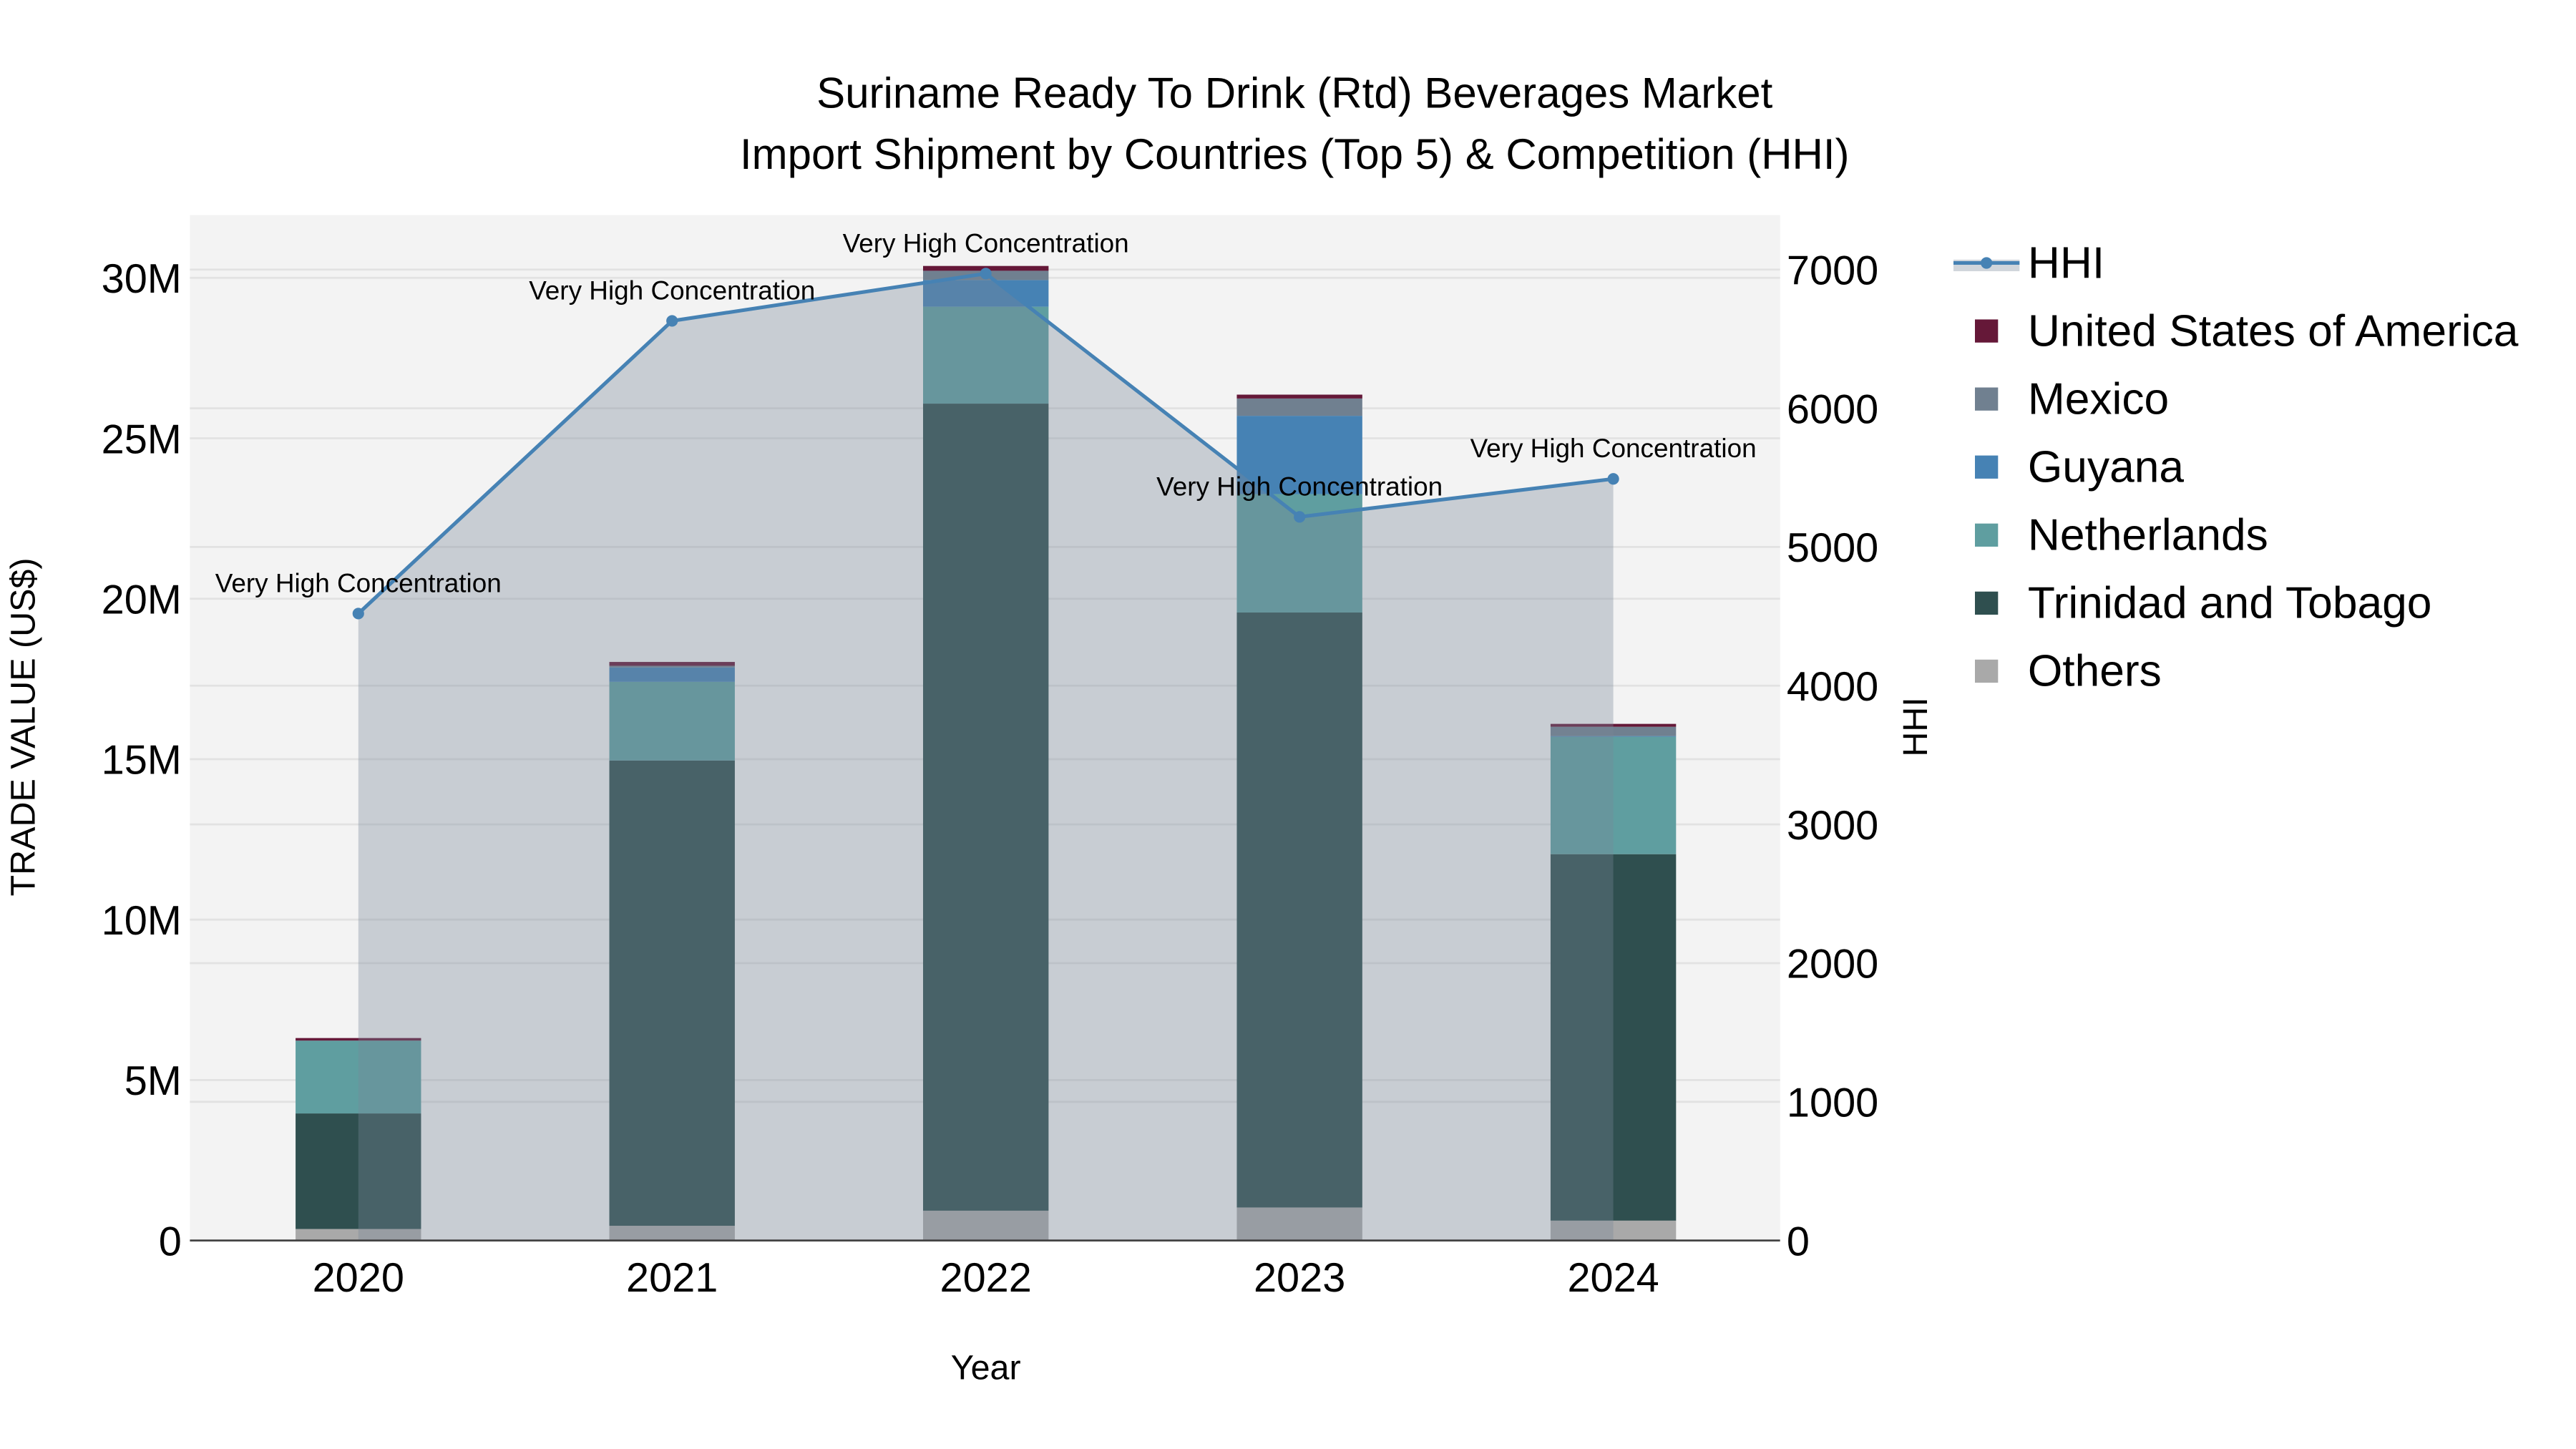 This screenshot has height=1449, width=2576. What do you see at coordinates (1300, 517) in the screenshot?
I see `hhi-point-2023` at bounding box center [1300, 517].